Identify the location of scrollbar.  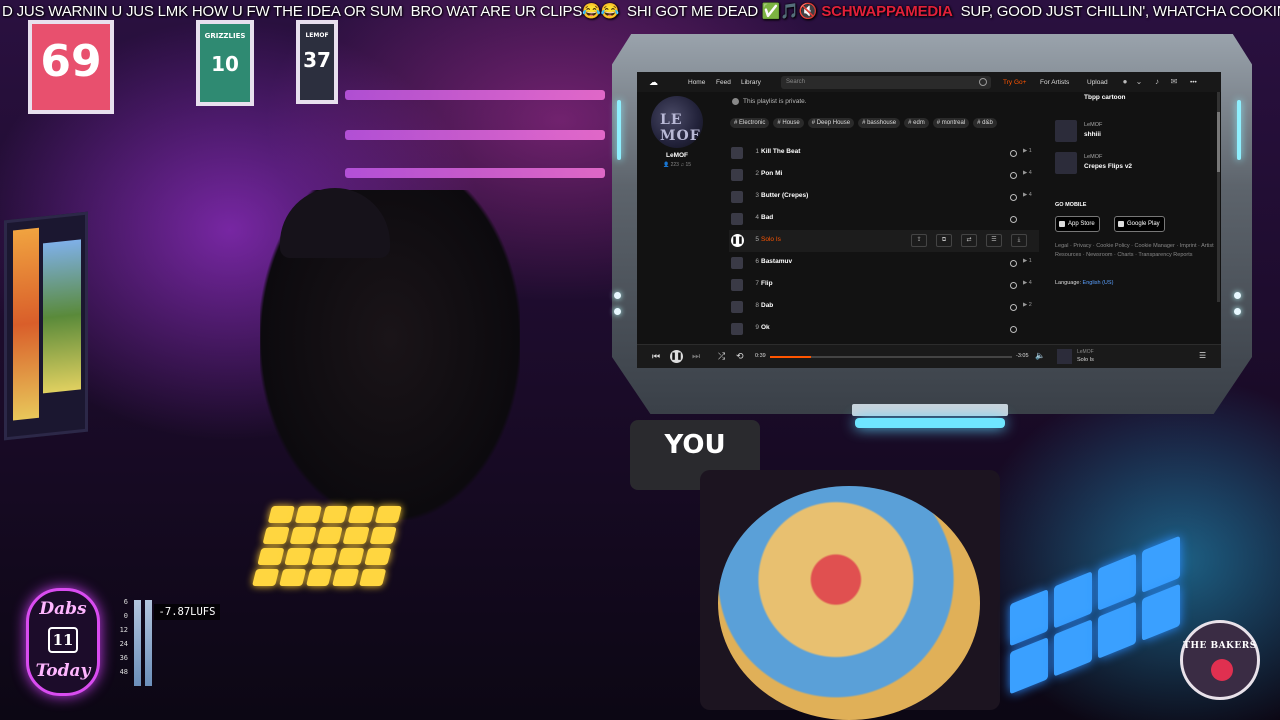
(1218, 197).